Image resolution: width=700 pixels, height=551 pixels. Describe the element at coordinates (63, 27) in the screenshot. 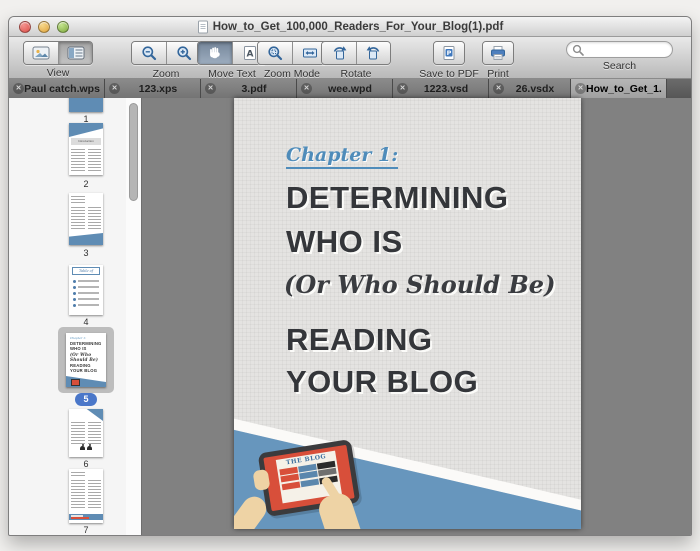

I see `zoom-window-button` at that location.